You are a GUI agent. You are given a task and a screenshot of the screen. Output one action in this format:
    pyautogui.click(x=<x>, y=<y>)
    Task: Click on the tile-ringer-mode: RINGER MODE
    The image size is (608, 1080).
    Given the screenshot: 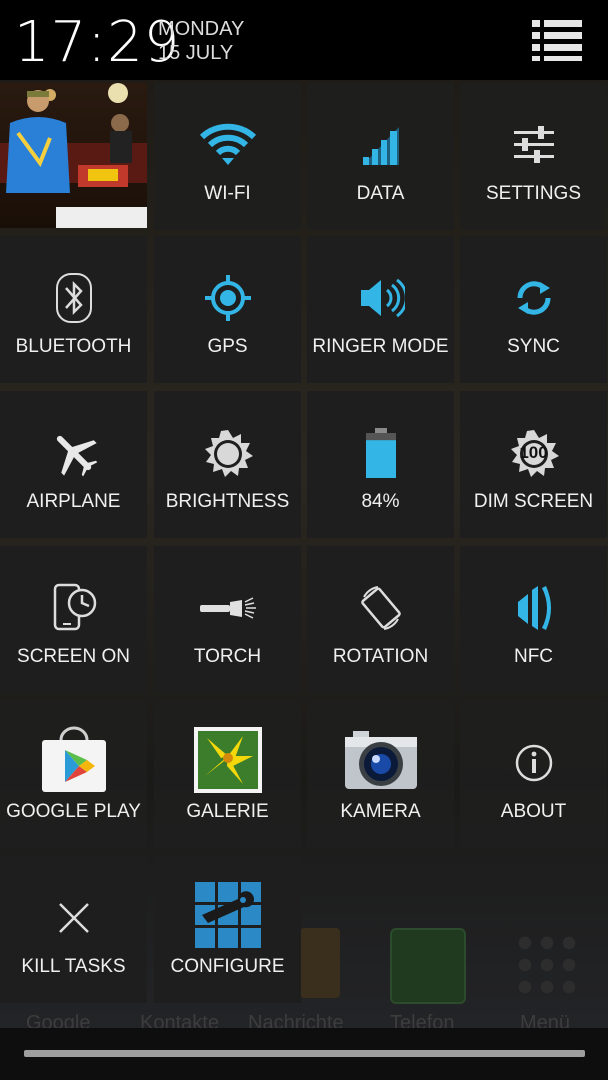 What is the action you would take?
    pyautogui.click(x=380, y=309)
    